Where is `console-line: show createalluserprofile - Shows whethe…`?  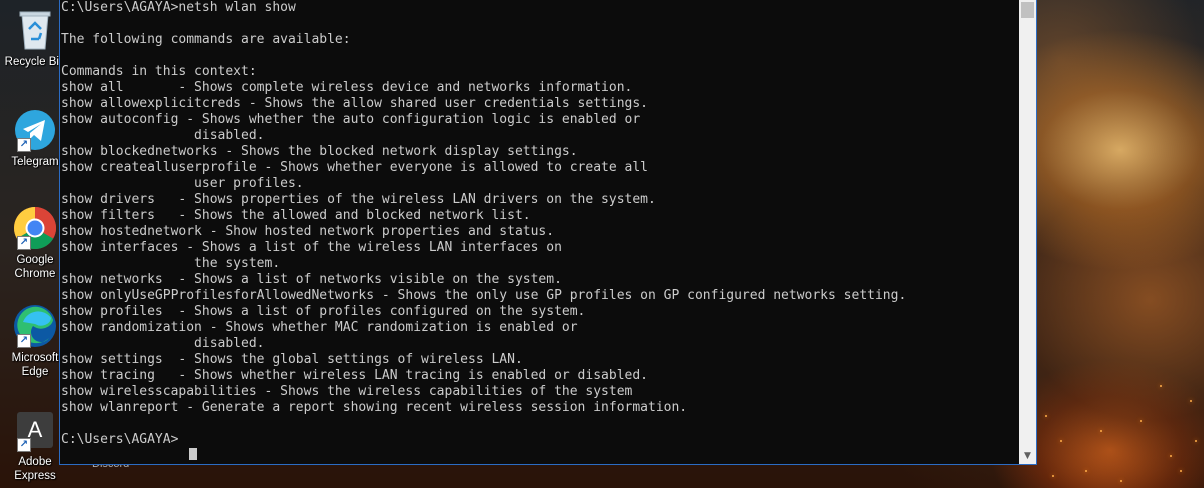 console-line: show createalluserprofile - Shows whethe… is located at coordinates (354, 167).